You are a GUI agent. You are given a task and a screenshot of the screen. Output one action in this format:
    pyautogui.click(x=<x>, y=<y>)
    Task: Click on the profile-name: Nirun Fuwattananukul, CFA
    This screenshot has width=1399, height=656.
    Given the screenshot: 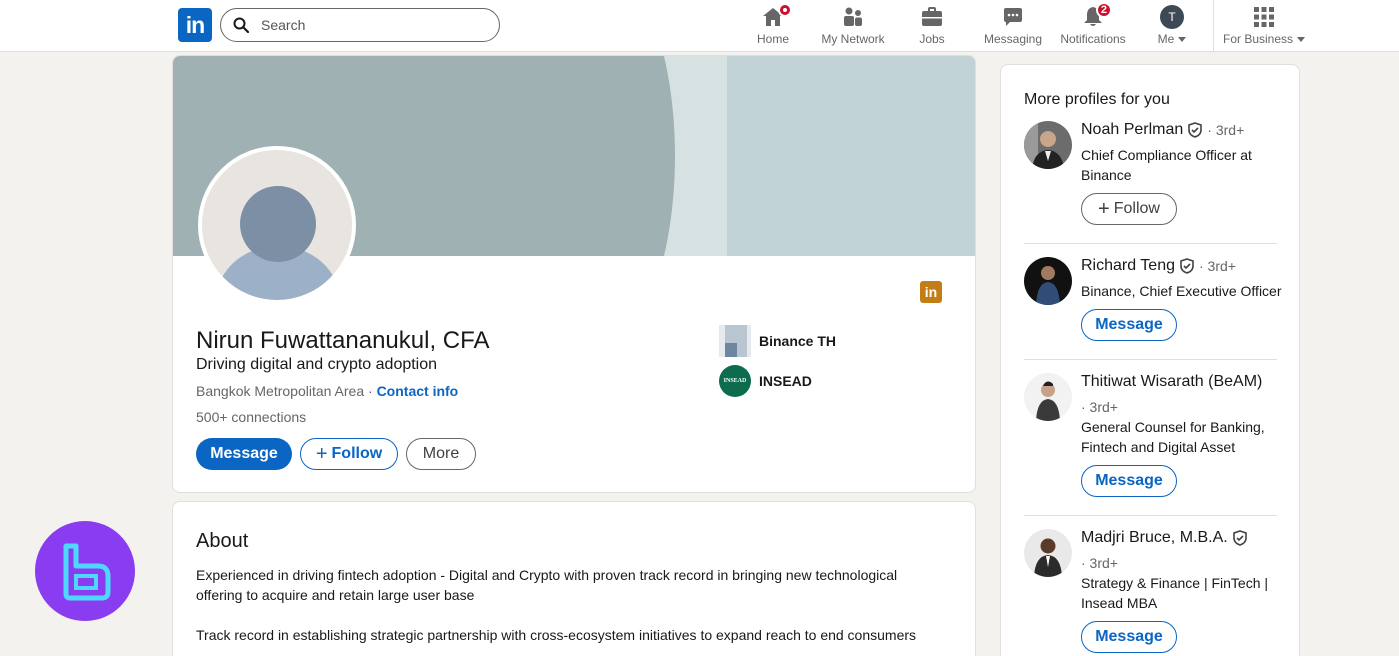 What is the action you would take?
    pyautogui.click(x=343, y=340)
    